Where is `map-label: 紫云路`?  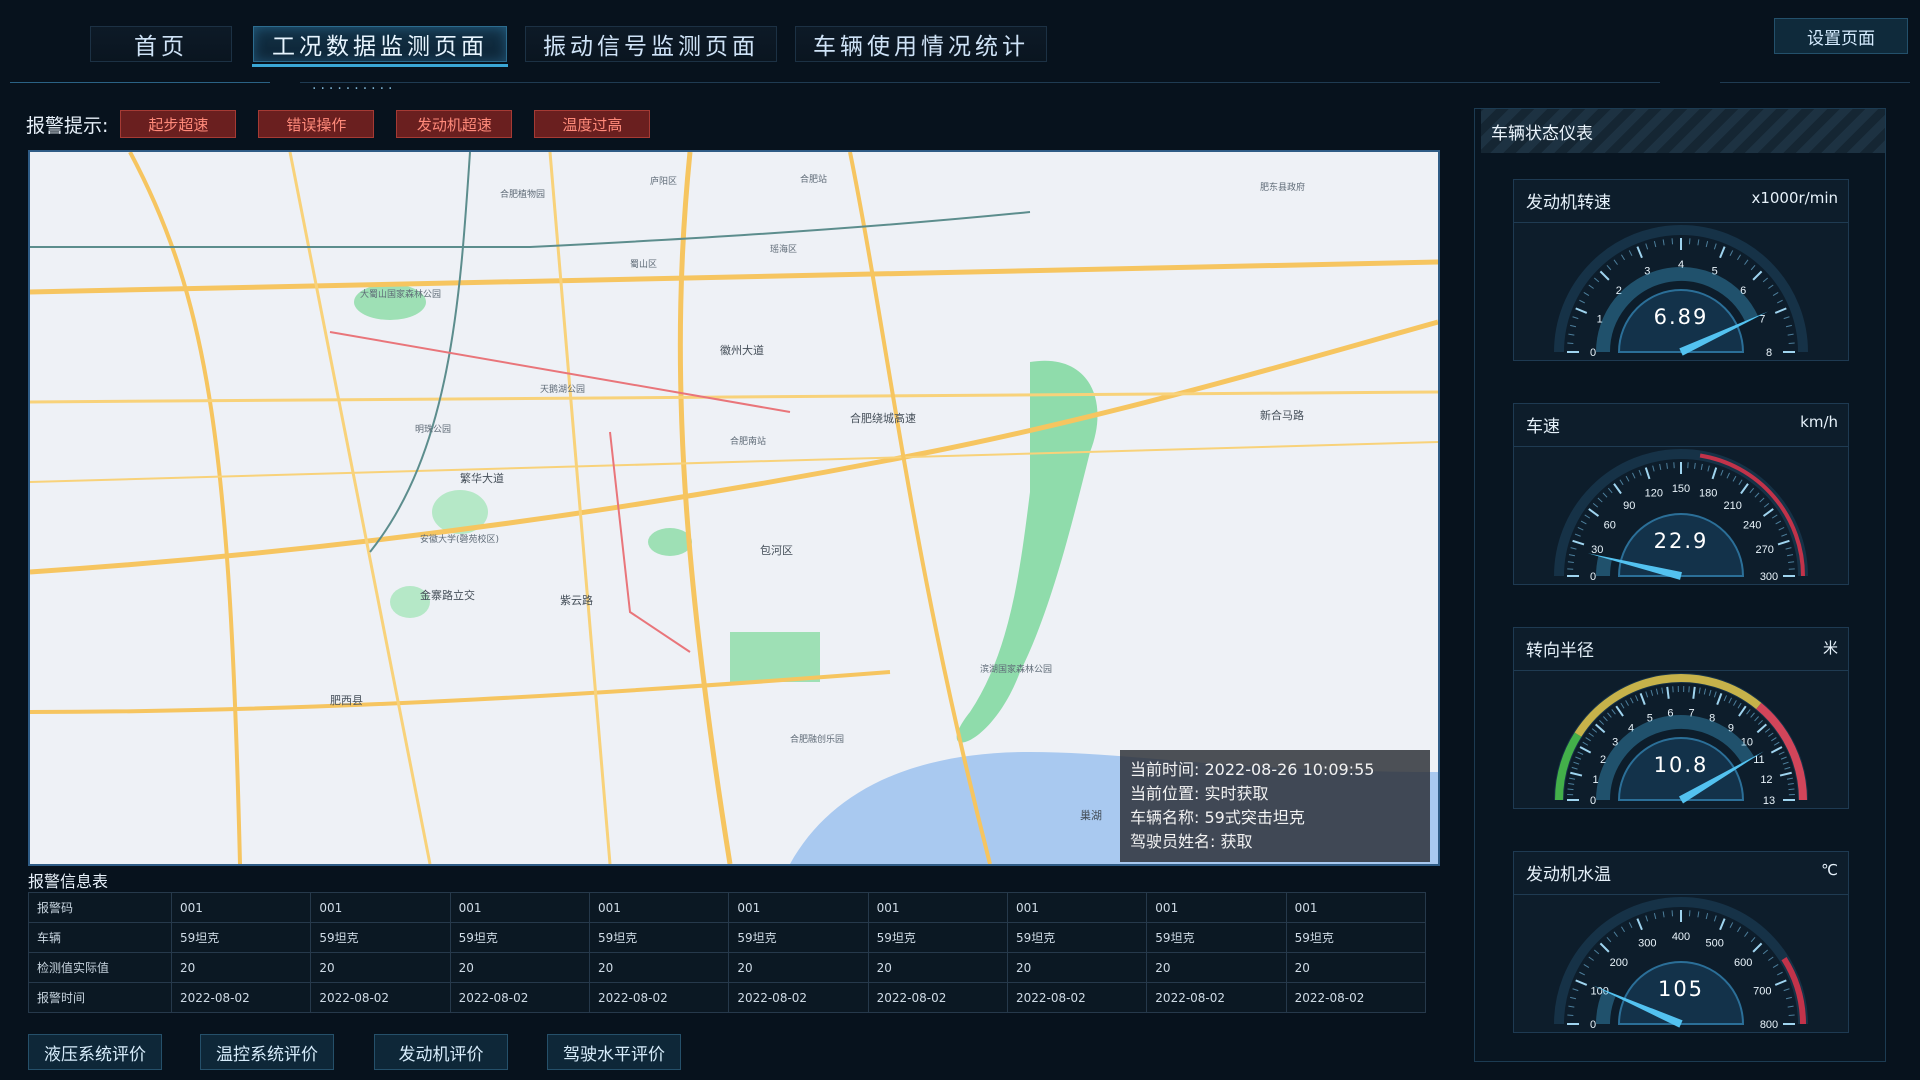 map-label: 紫云路 is located at coordinates (576, 600).